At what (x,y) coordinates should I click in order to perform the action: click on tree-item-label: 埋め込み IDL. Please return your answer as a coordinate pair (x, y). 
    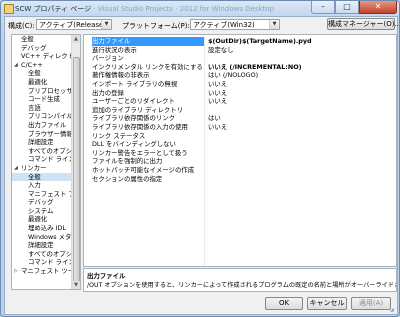
    Looking at the image, I should click on (47, 228).